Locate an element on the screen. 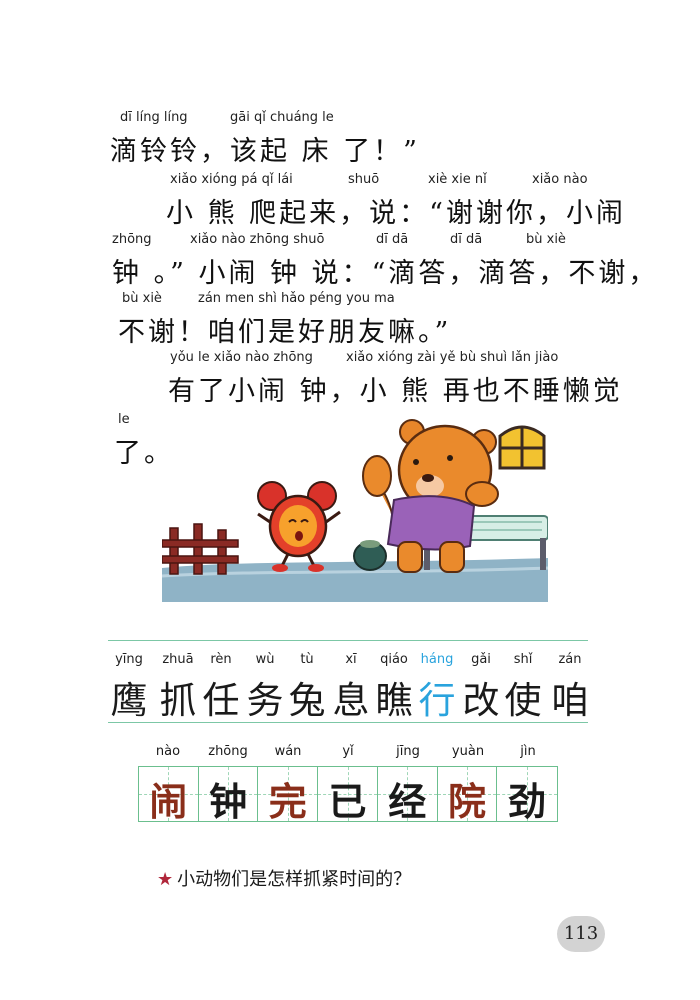 The width and height of the screenshot is (700, 1000). reading-character: 兔 is located at coordinates (307, 700).